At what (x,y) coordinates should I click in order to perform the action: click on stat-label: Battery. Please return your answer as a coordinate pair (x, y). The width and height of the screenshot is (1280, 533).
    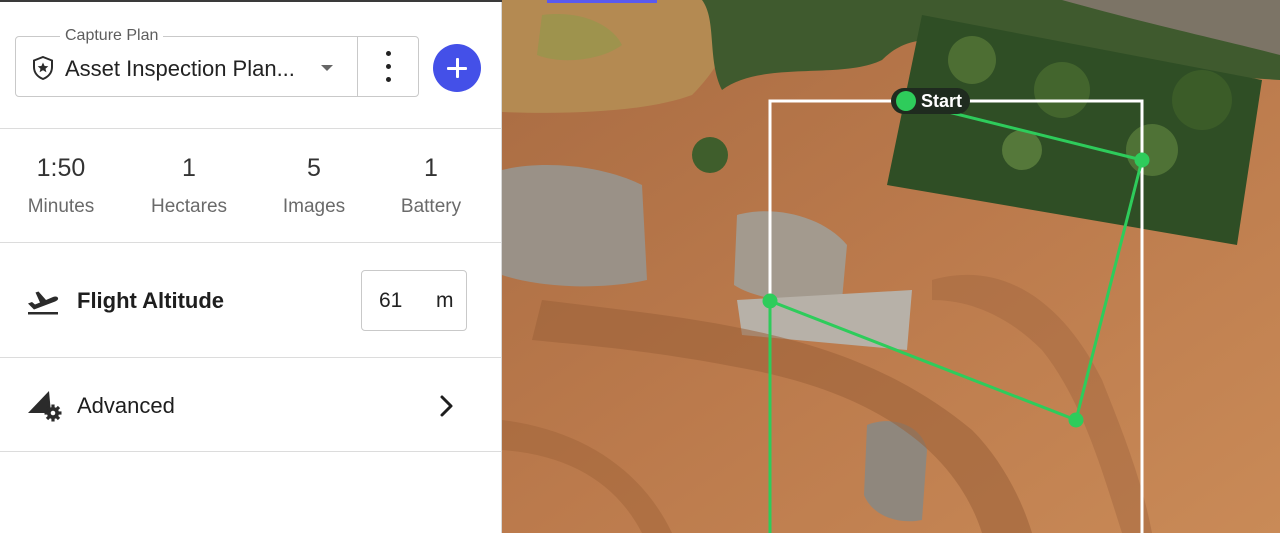
    Looking at the image, I should click on (431, 206).